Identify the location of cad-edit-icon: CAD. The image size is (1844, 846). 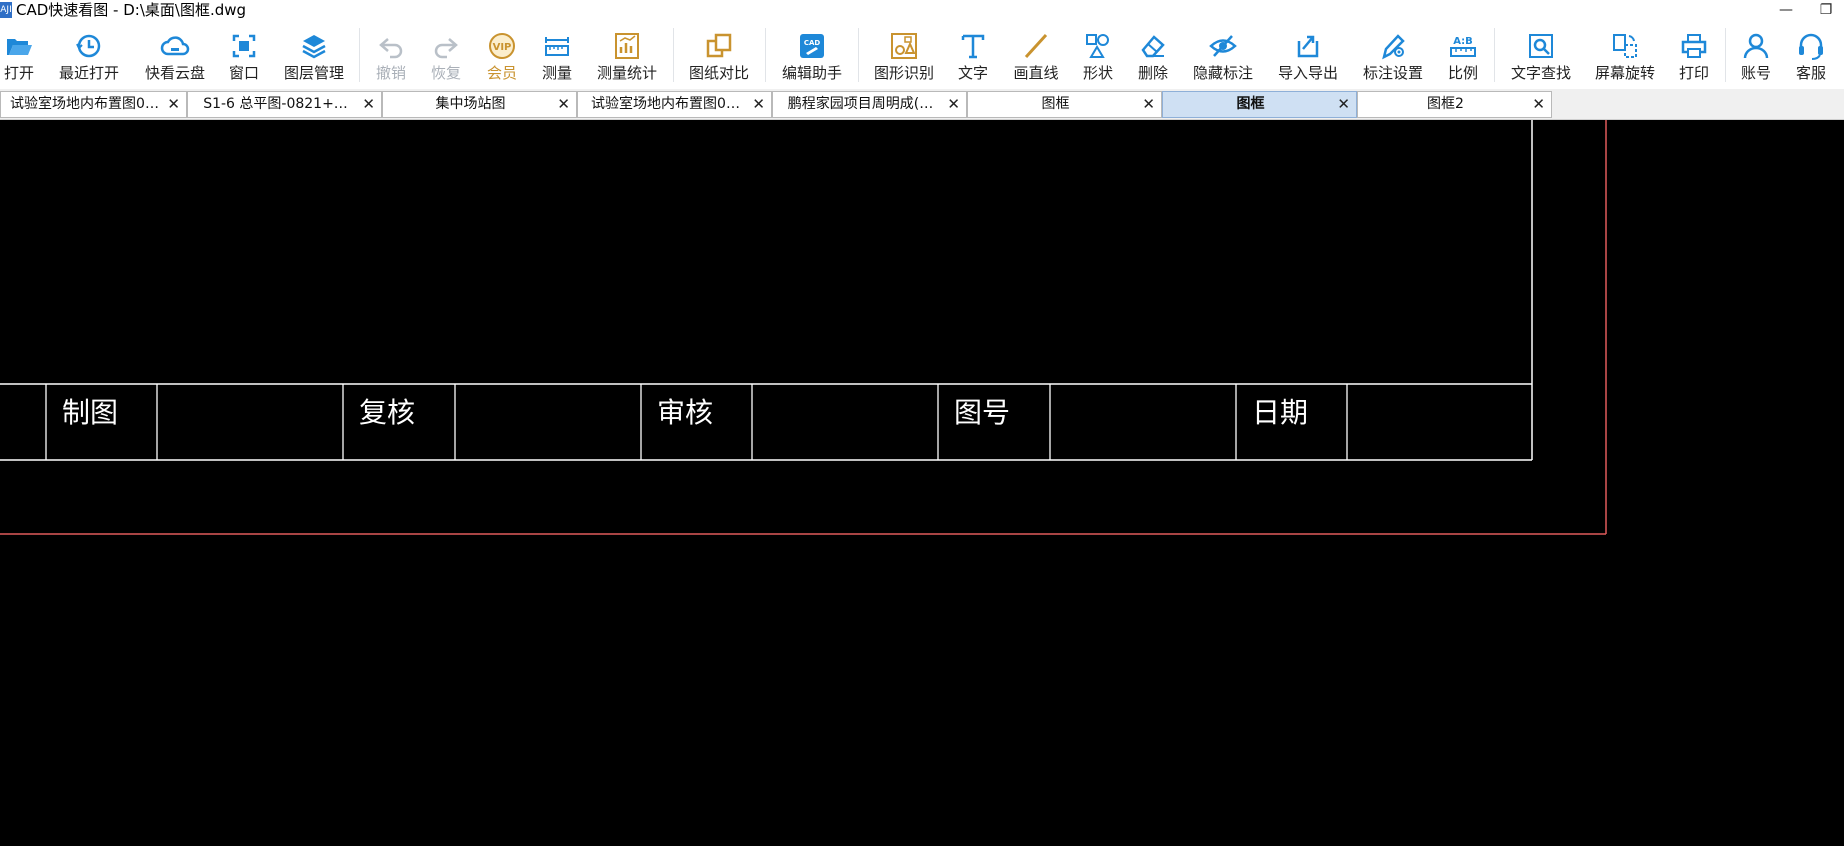
(812, 46).